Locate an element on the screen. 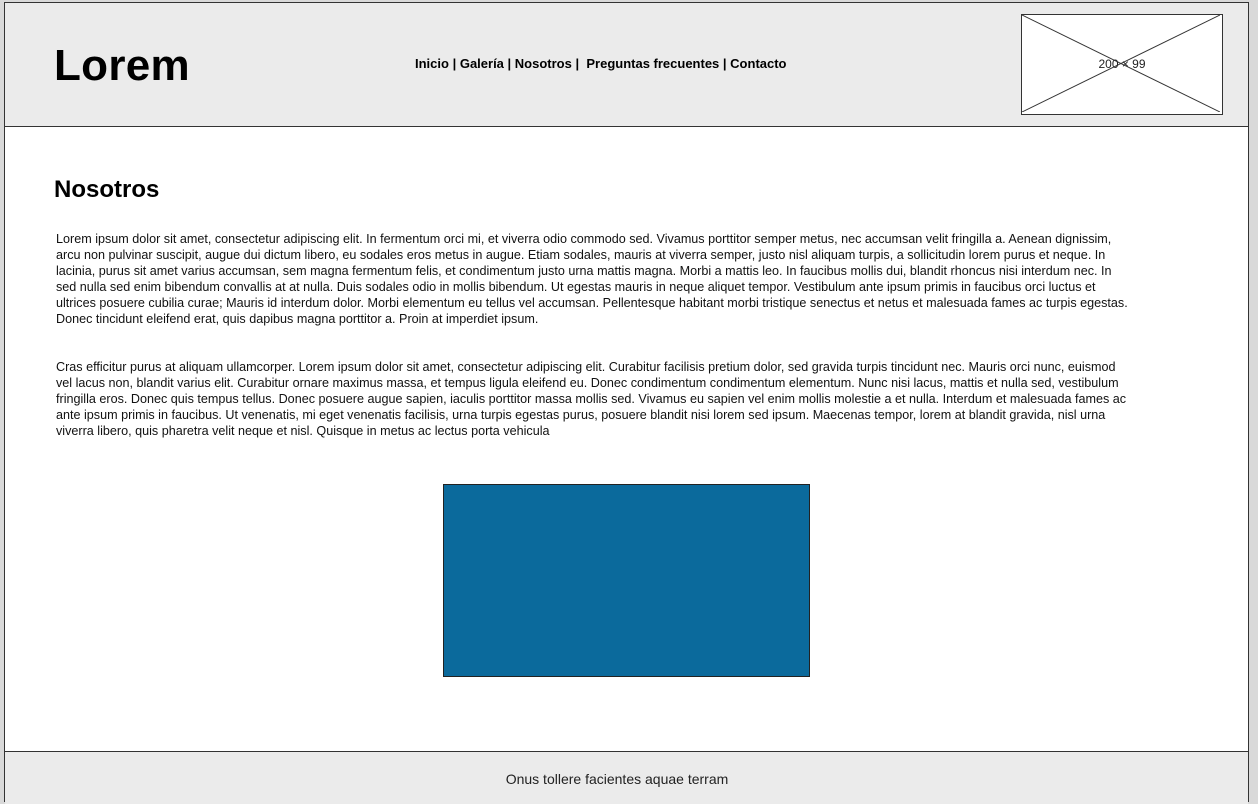 This screenshot has width=1258, height=804. media-block is located at coordinates (626, 580).